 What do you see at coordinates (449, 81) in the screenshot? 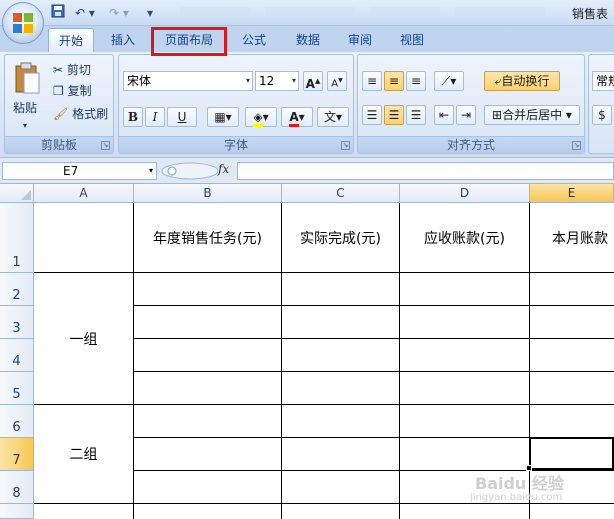
I see `orientation-button: ⟋▾` at bounding box center [449, 81].